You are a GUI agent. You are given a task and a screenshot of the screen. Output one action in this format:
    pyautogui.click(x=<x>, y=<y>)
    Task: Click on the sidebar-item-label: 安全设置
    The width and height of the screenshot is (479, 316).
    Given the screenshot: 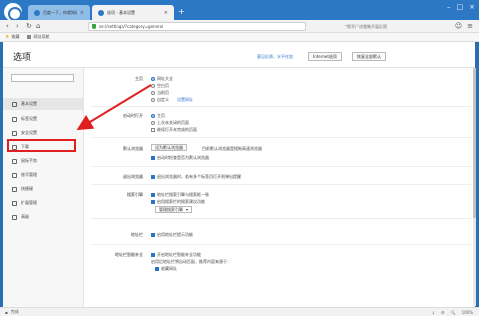 What is the action you would take?
    pyautogui.click(x=29, y=132)
    